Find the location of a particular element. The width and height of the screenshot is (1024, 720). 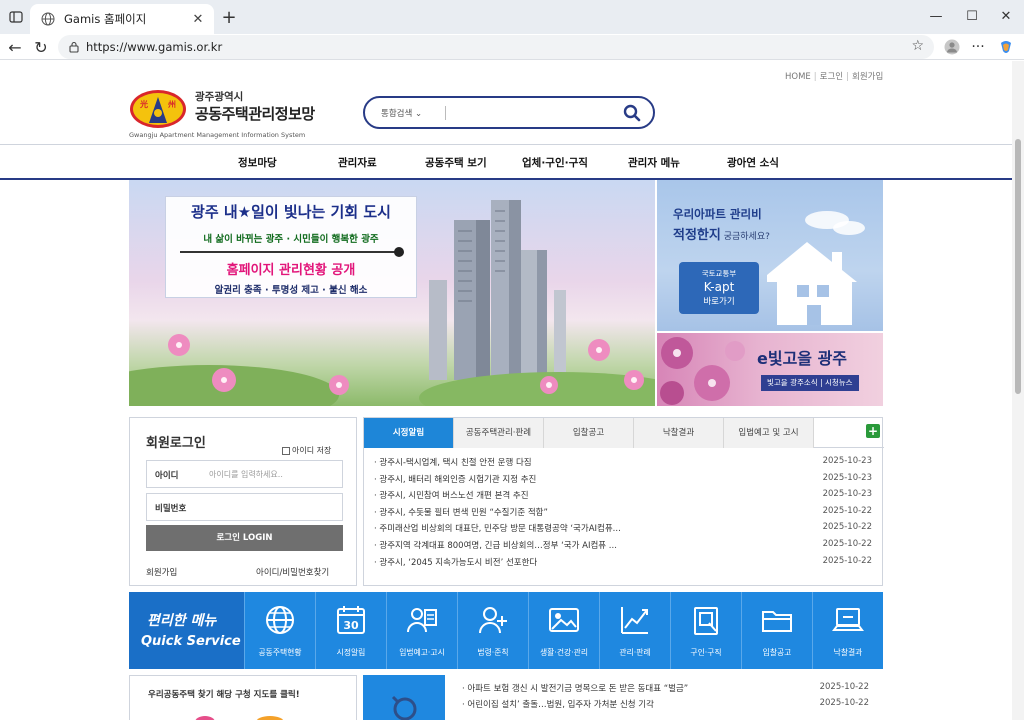

kapt-line1: 우리아파트 관리비 is located at coordinates (717, 214).